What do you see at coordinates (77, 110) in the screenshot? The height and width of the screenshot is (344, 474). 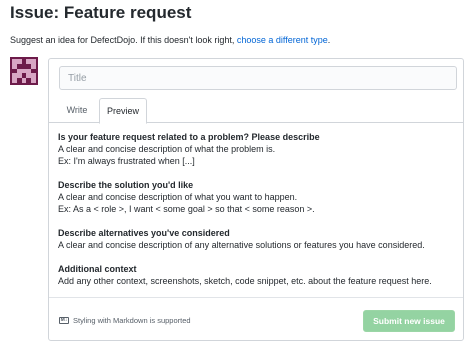 I see `tab-write: Write` at bounding box center [77, 110].